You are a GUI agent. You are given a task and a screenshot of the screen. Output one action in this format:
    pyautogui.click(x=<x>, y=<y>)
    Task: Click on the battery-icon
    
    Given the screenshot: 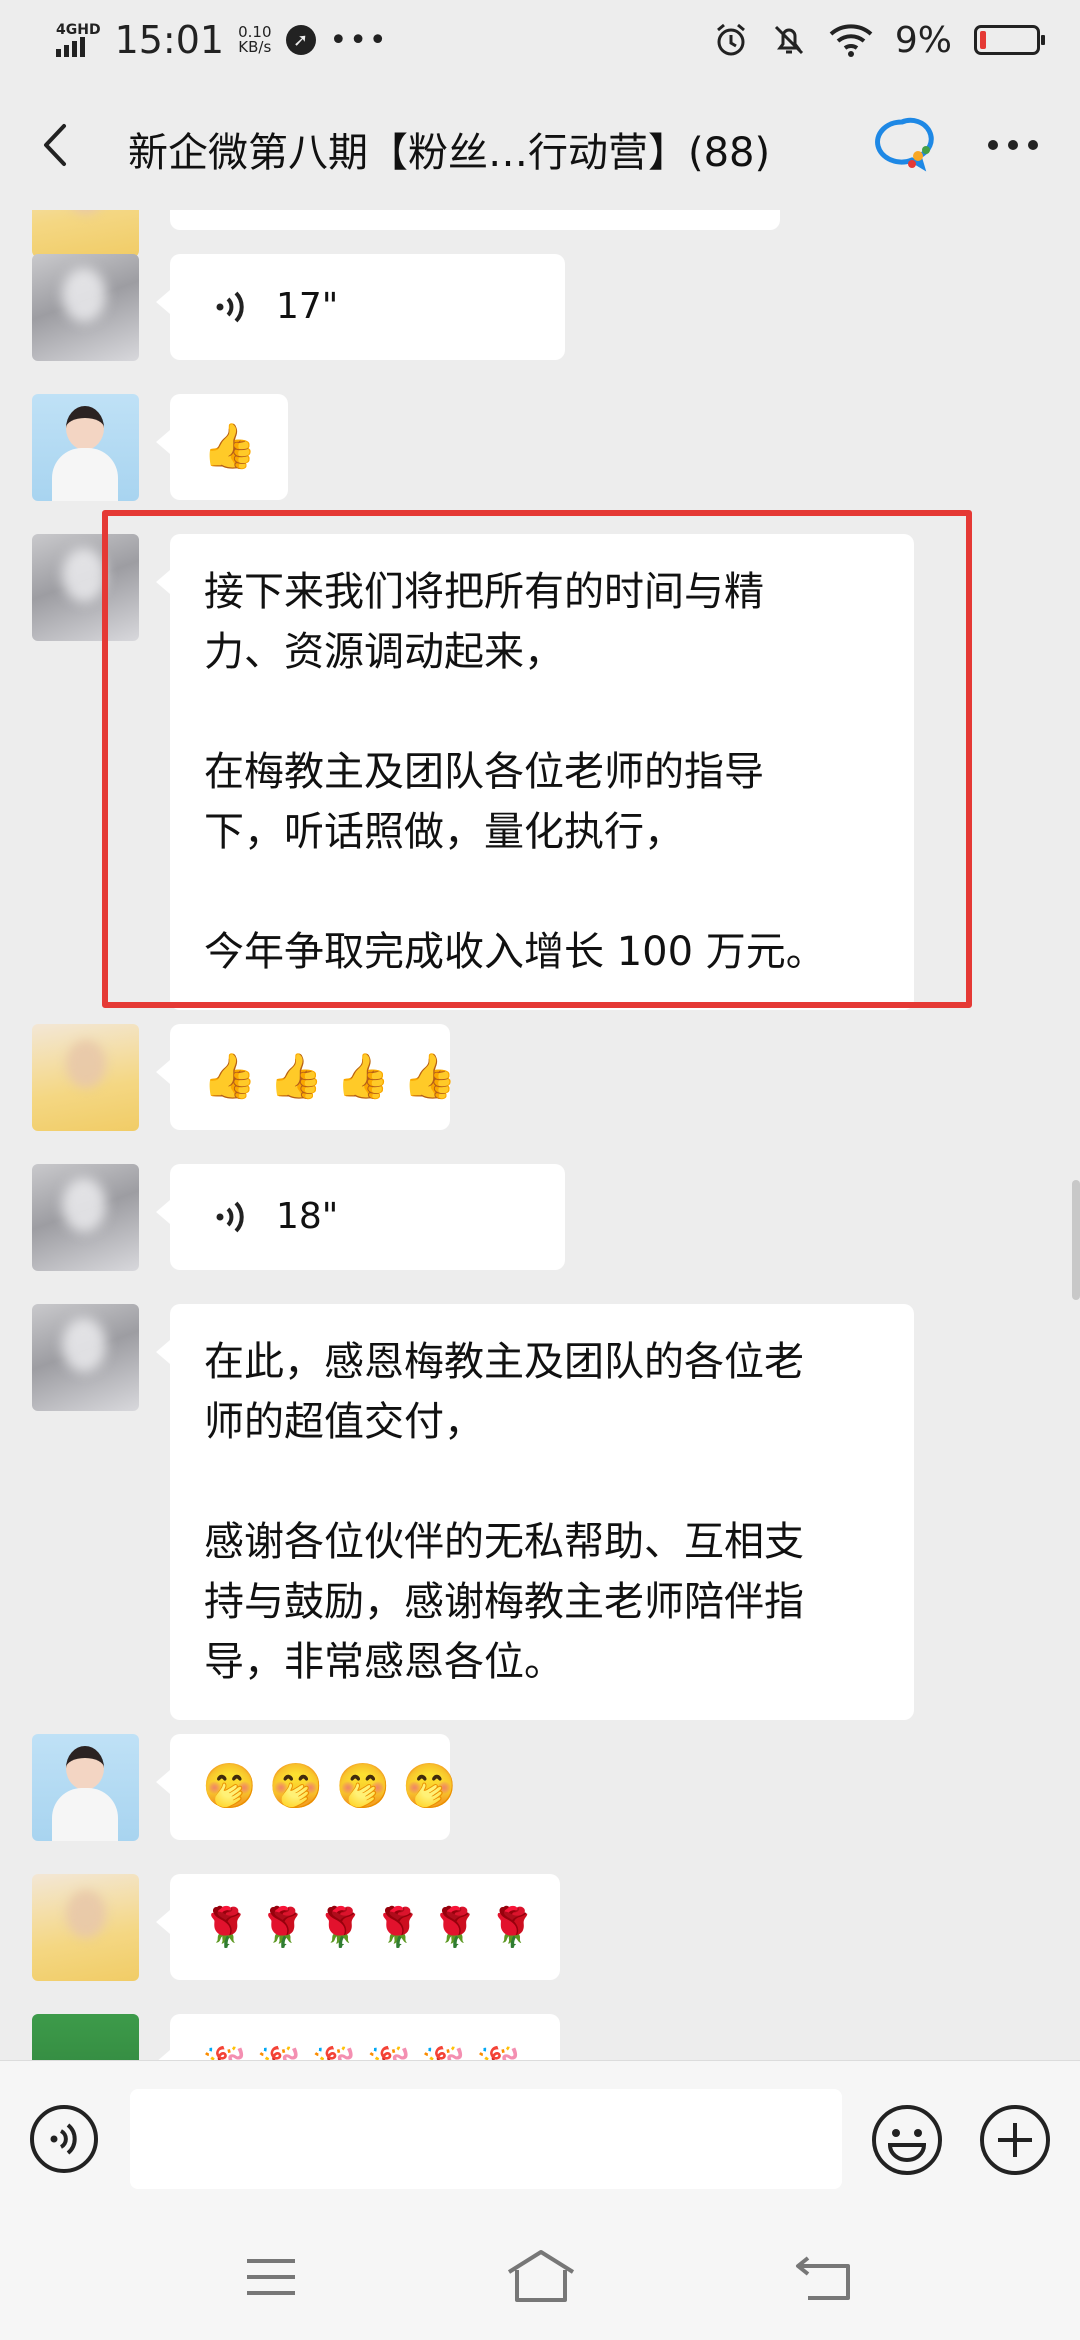 What is the action you would take?
    pyautogui.click(x=1009, y=40)
    